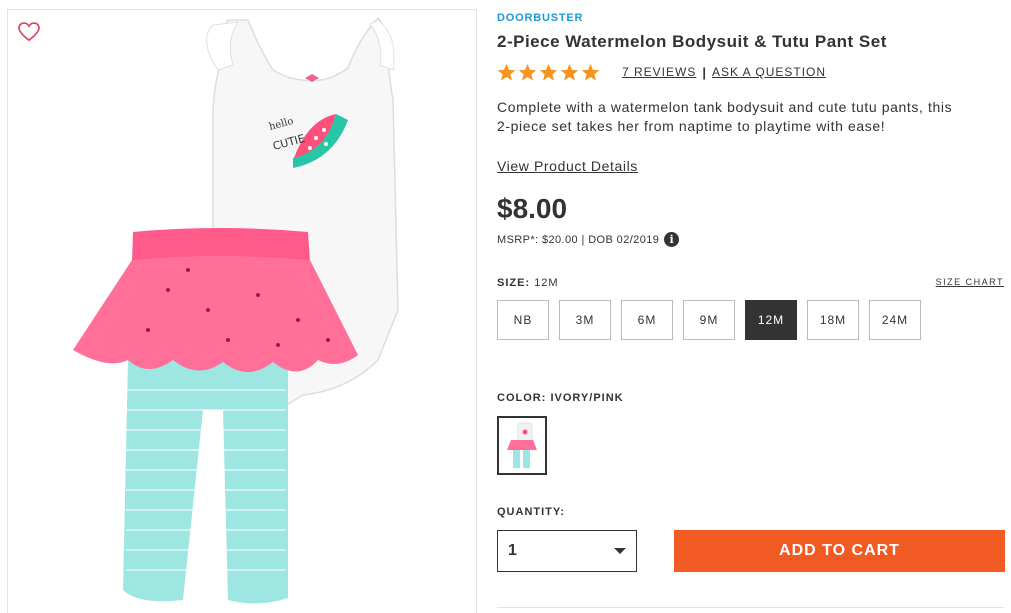  Describe the element at coordinates (512, 550) in the screenshot. I see `quantity-value: 1` at that location.